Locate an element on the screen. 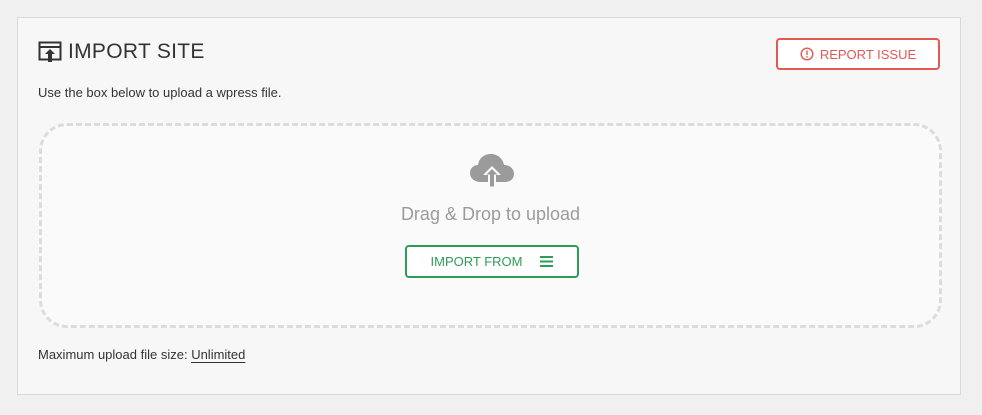 The image size is (982, 415). max-upload-value-link: Unlimited is located at coordinates (218, 354).